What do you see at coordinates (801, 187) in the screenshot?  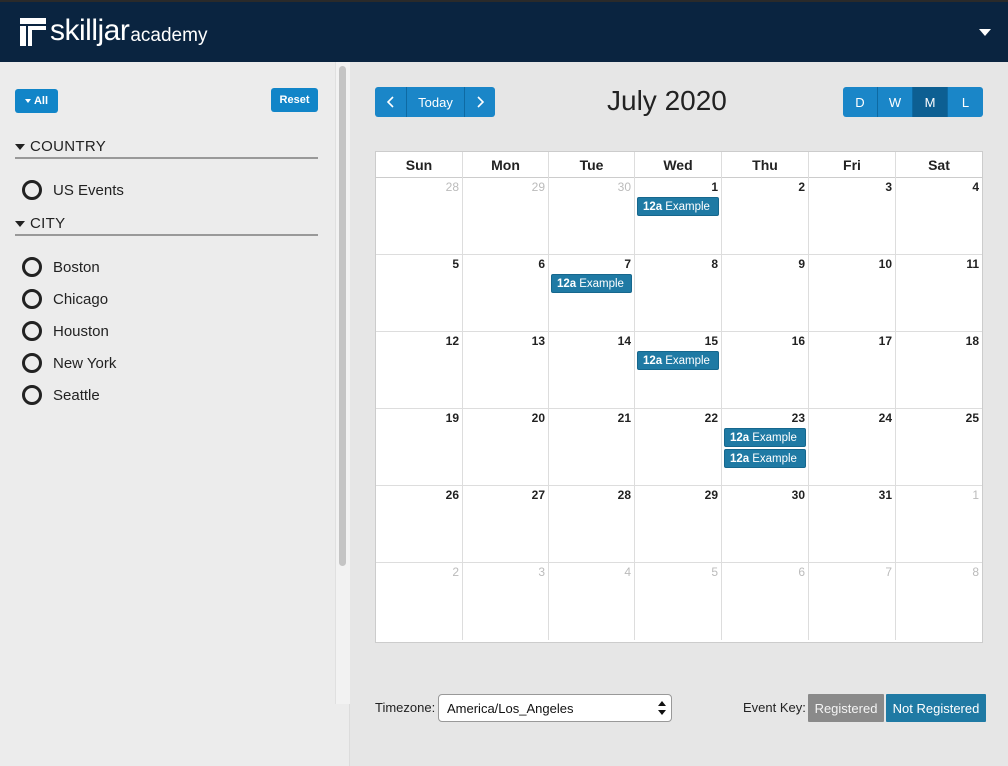 I see `day-number: 2` at bounding box center [801, 187].